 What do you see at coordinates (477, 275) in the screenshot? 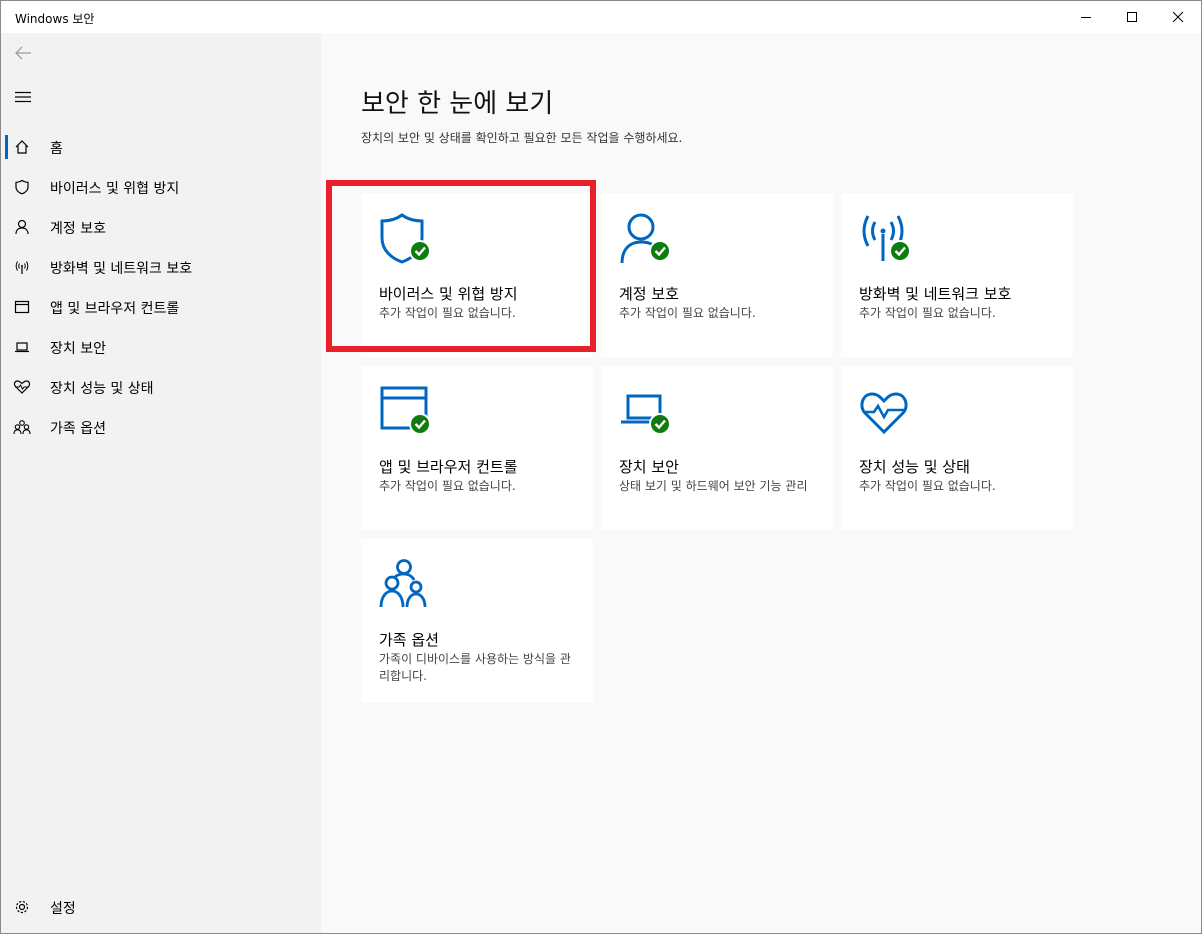
I see `tile-virus-protection: 바이러스 및 위협 방지 추가 작업이 필요 없습니다.` at bounding box center [477, 275].